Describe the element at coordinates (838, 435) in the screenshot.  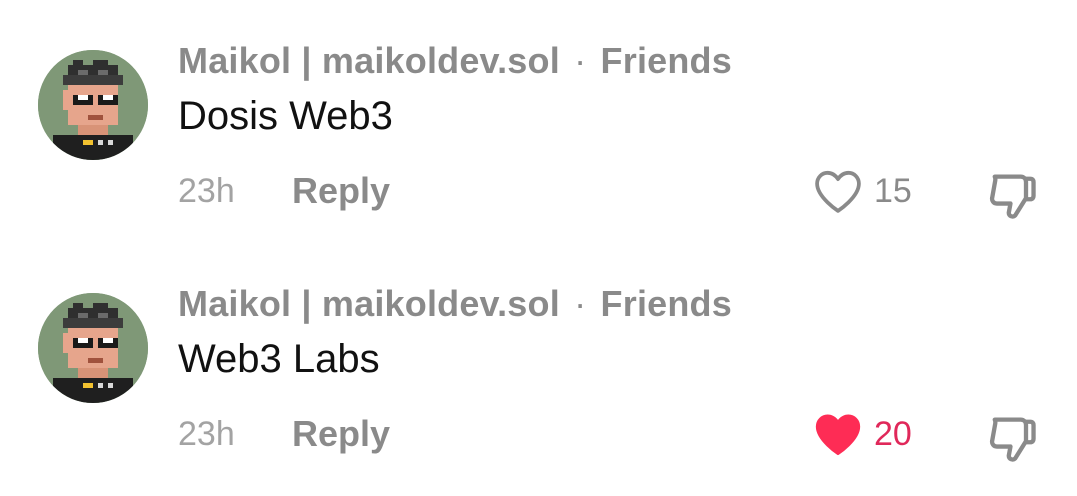
I see `heart-filled-icon` at that location.